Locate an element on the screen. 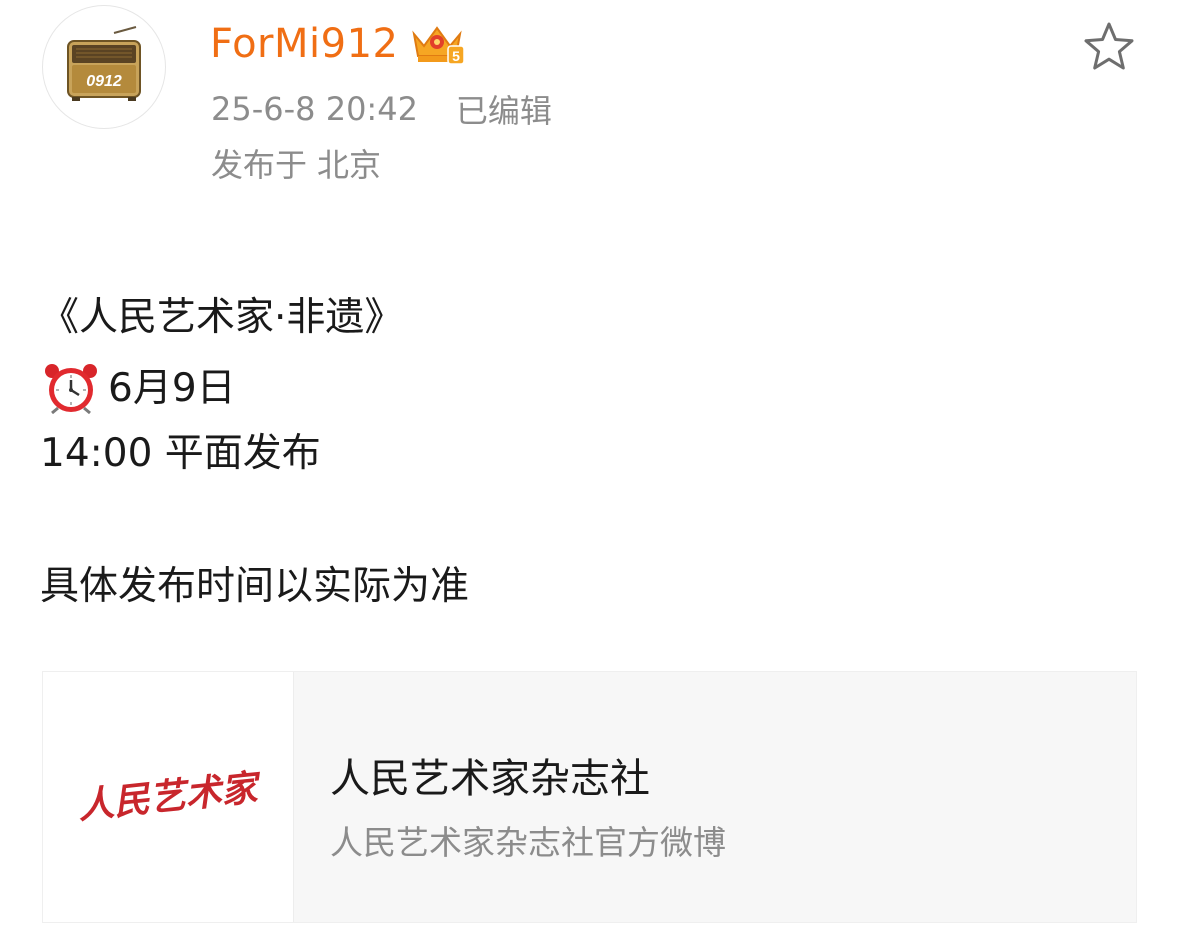 The image size is (1179, 933). username: ForMi912 is located at coordinates (304, 44).